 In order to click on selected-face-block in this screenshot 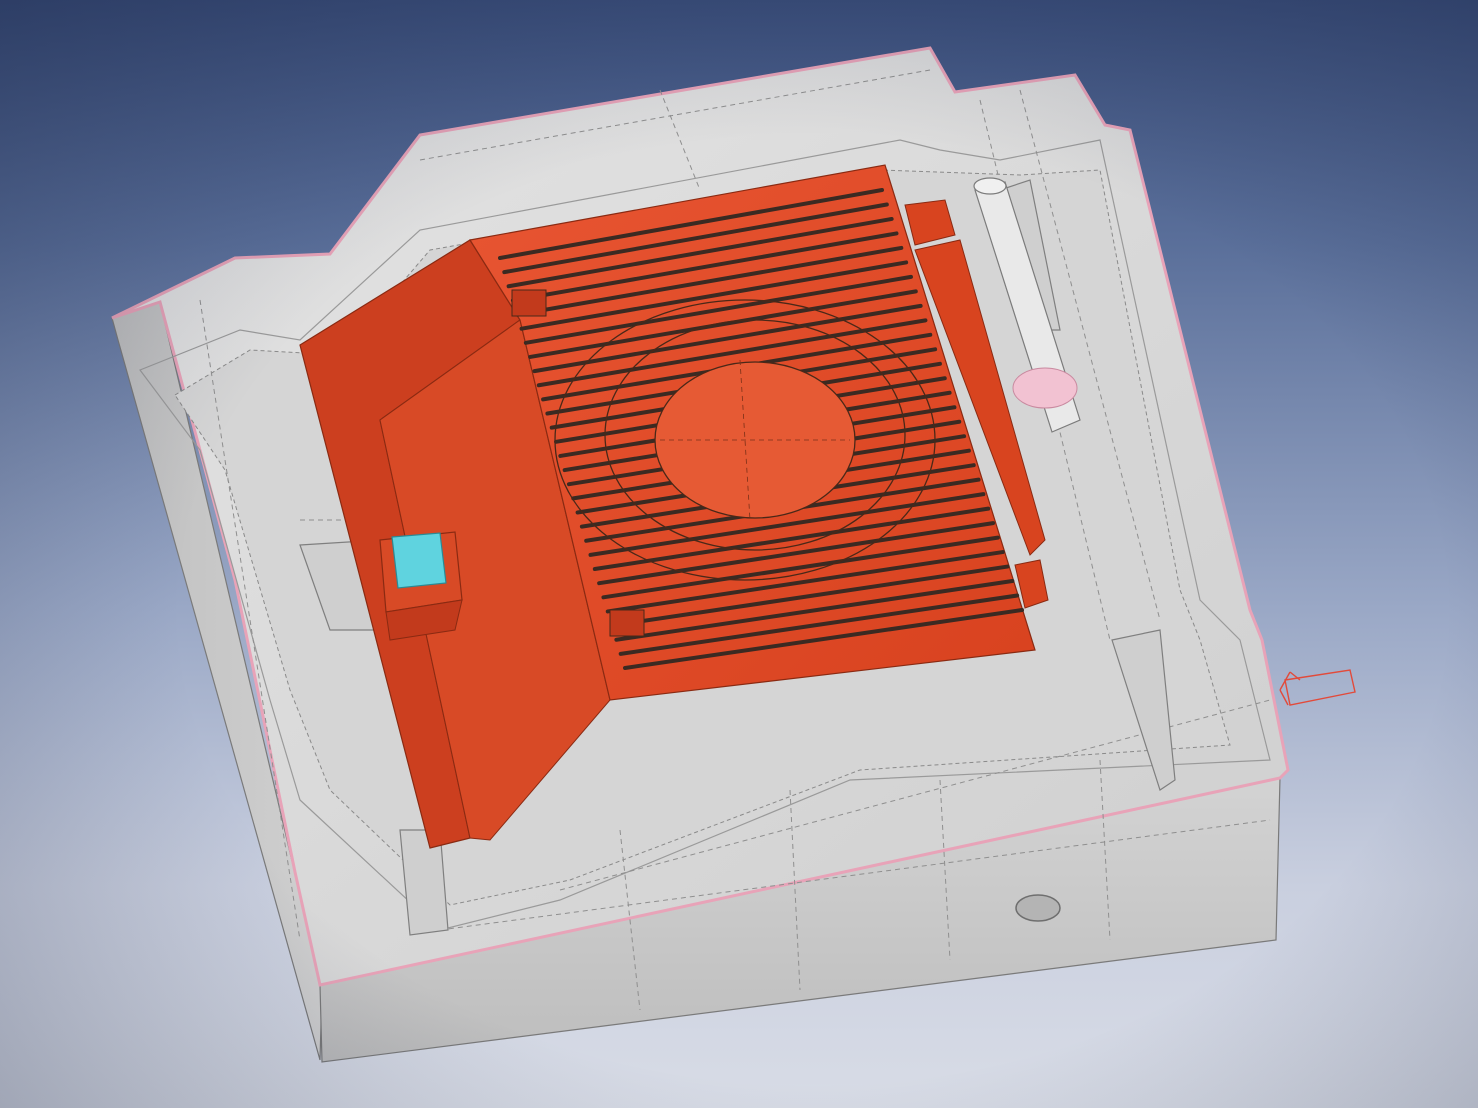, I will do `click(421, 586)`.